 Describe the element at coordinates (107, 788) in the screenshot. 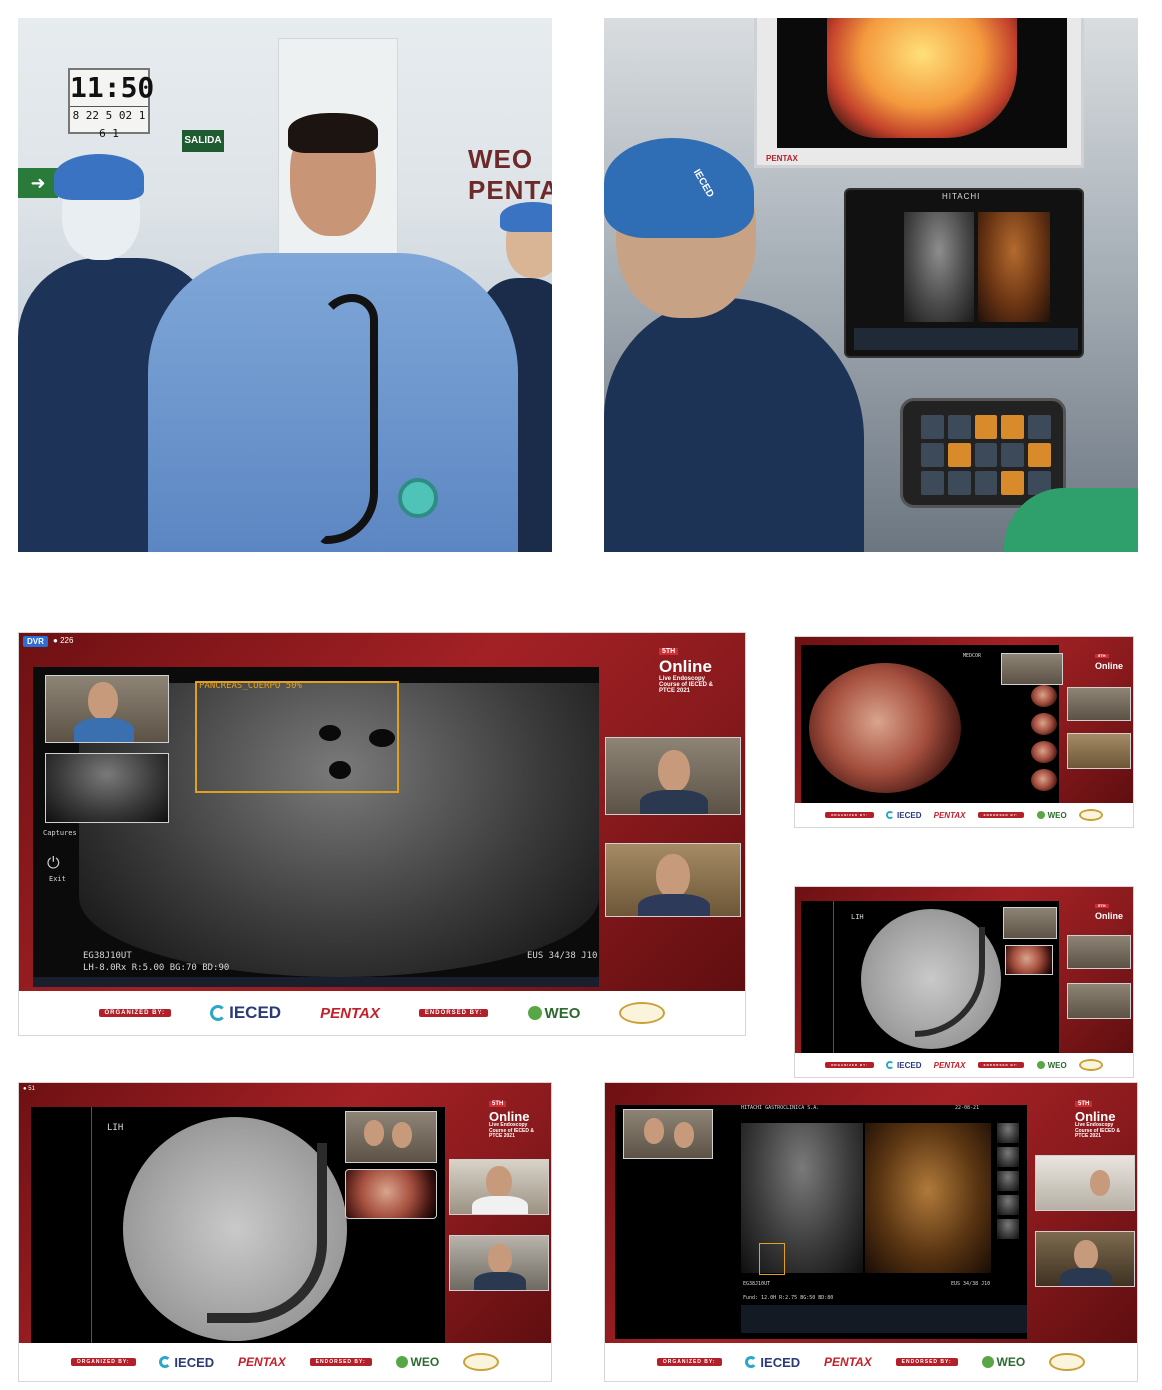

I see `ultrasound-thumb` at that location.